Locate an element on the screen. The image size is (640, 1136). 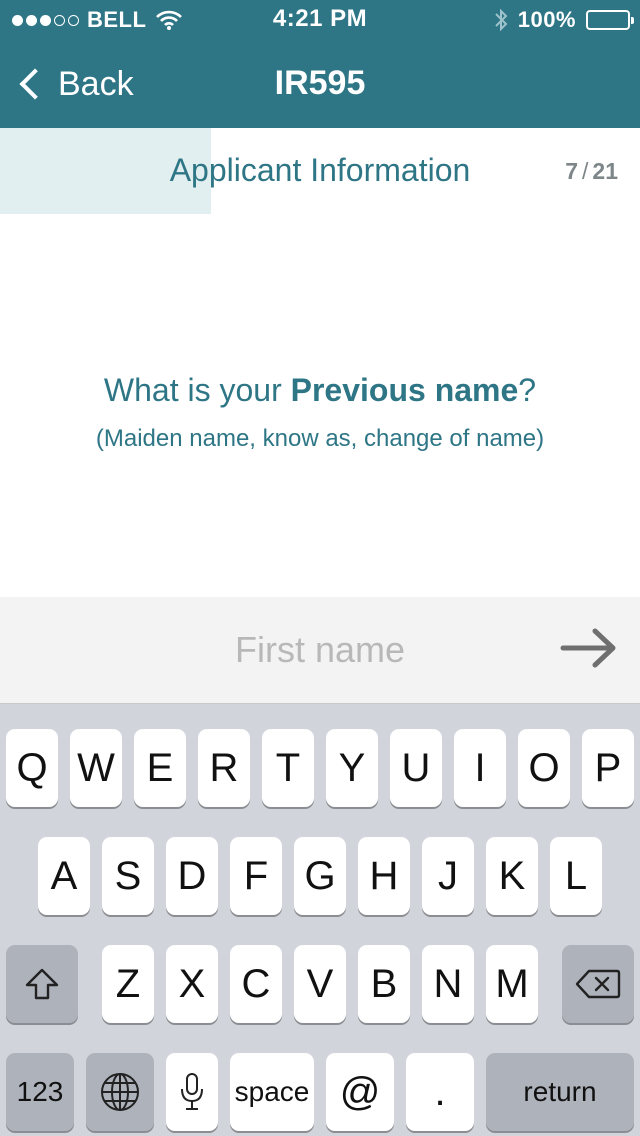
status-right: 100% is located at coordinates (564, 20).